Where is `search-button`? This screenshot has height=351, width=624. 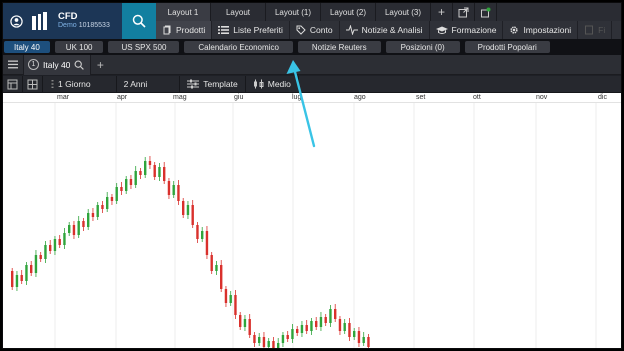
search-button is located at coordinates (139, 21).